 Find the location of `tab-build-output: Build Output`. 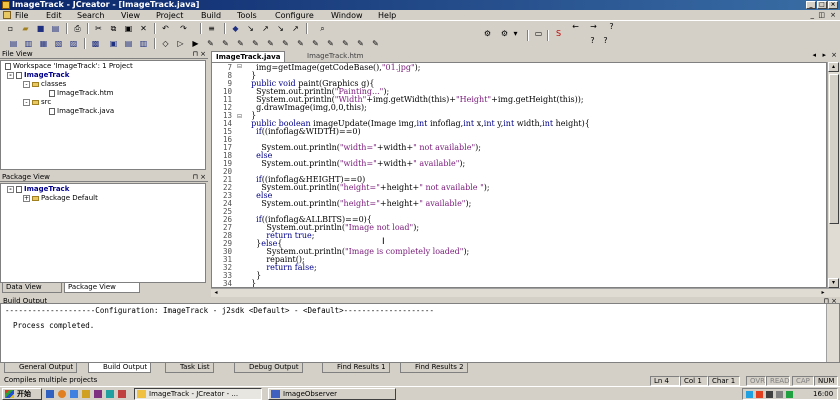

tab-build-output: Build Output is located at coordinates (120, 368).